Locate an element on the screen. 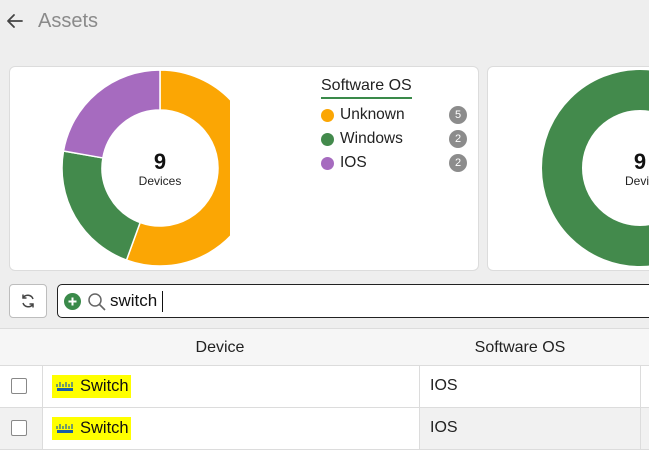 Image resolution: width=649 pixels, height=450 pixels. legend-item-unknown: Unknown 5 is located at coordinates (394, 115).